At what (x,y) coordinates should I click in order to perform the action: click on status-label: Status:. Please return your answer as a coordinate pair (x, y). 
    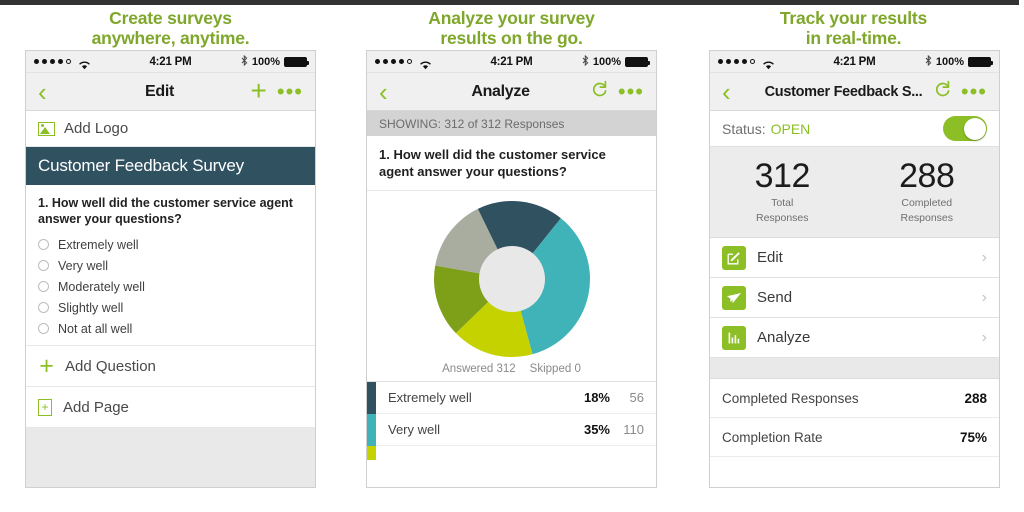
    Looking at the image, I should click on (744, 128).